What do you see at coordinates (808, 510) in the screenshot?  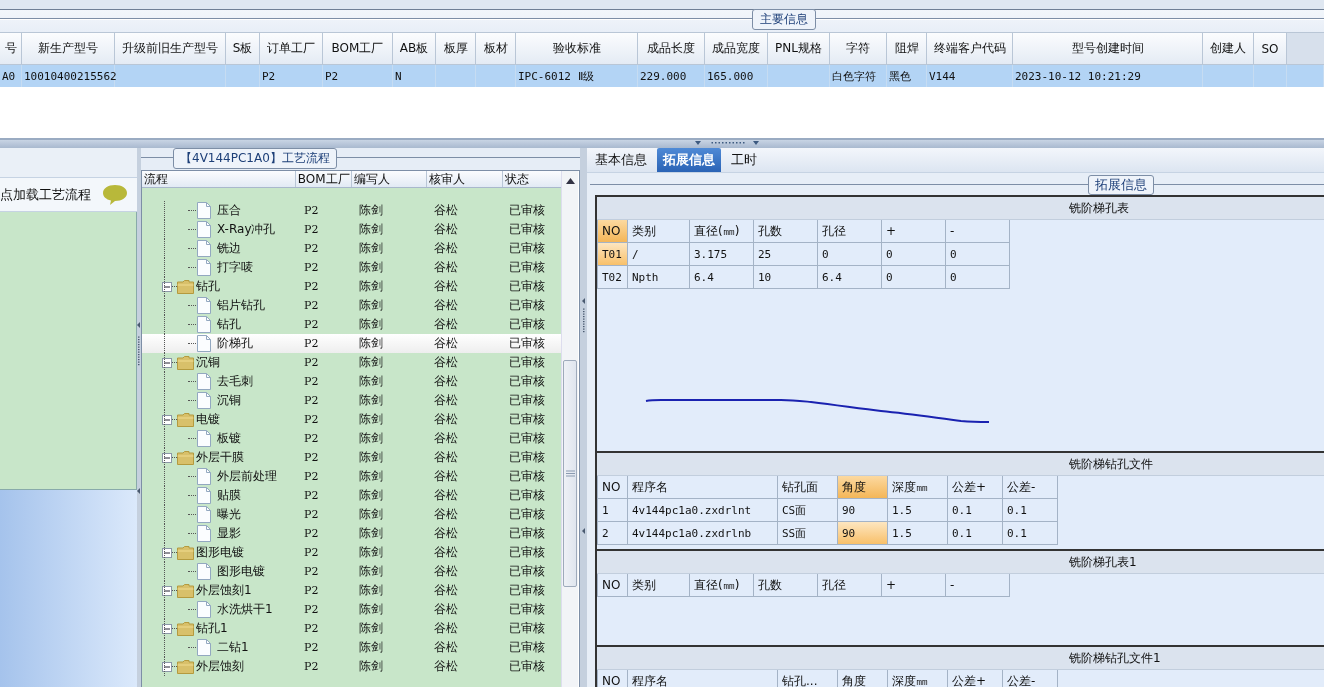 I see `table-cell: CS面` at bounding box center [808, 510].